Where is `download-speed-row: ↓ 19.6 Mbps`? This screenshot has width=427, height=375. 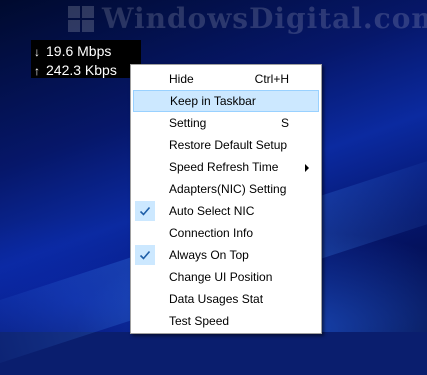 download-speed-row: ↓ 19.6 Mbps is located at coordinates (87, 51).